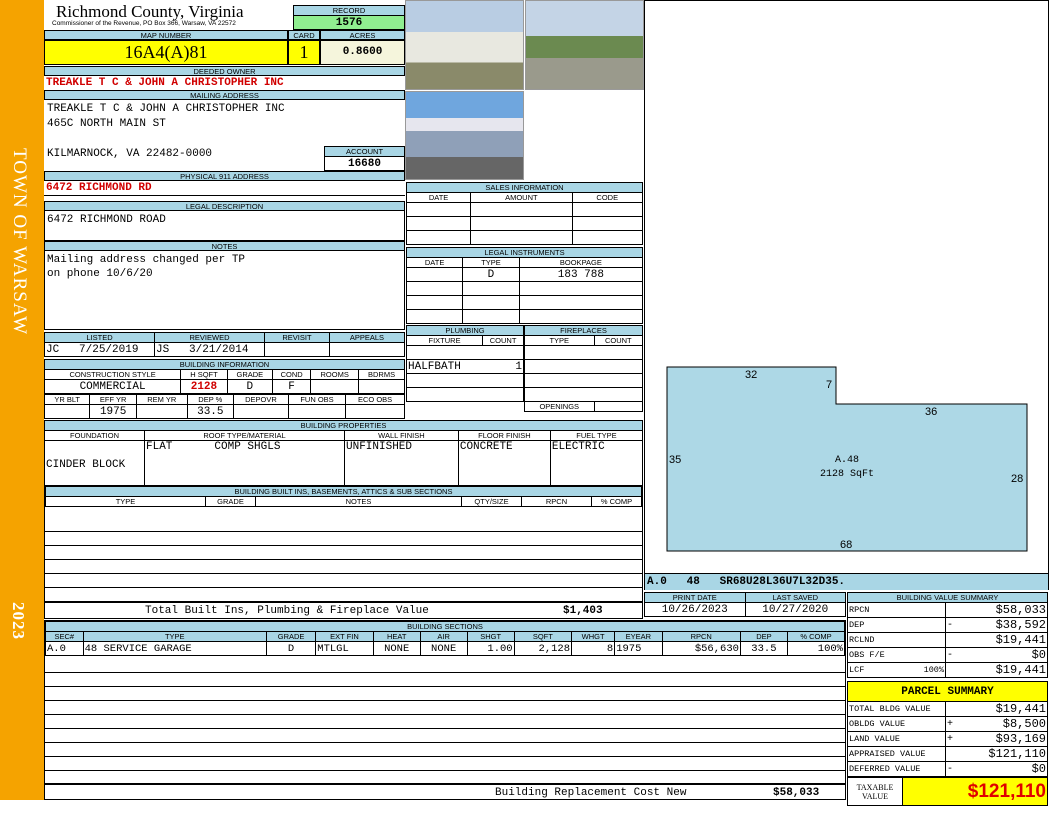  I want to click on col-wall: WALL FINISH, so click(401, 435).